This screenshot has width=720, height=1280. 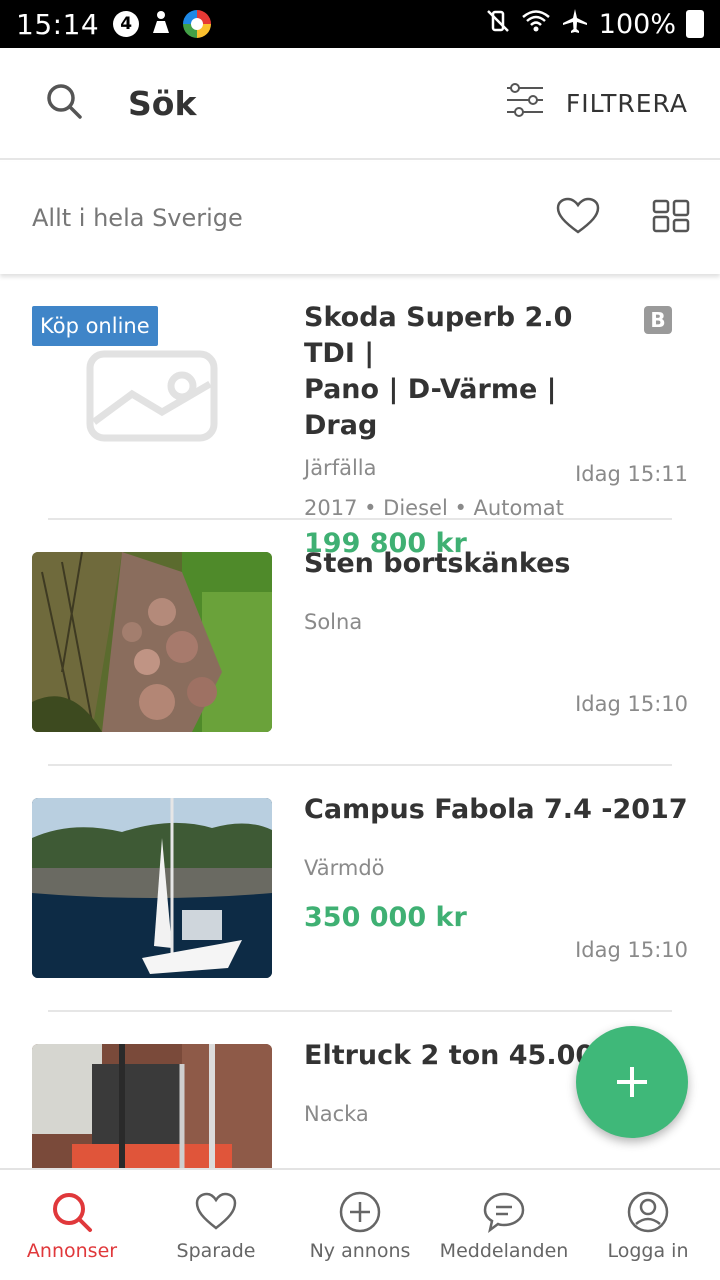 I want to click on notification-badge-icon: 4, so click(x=126, y=24).